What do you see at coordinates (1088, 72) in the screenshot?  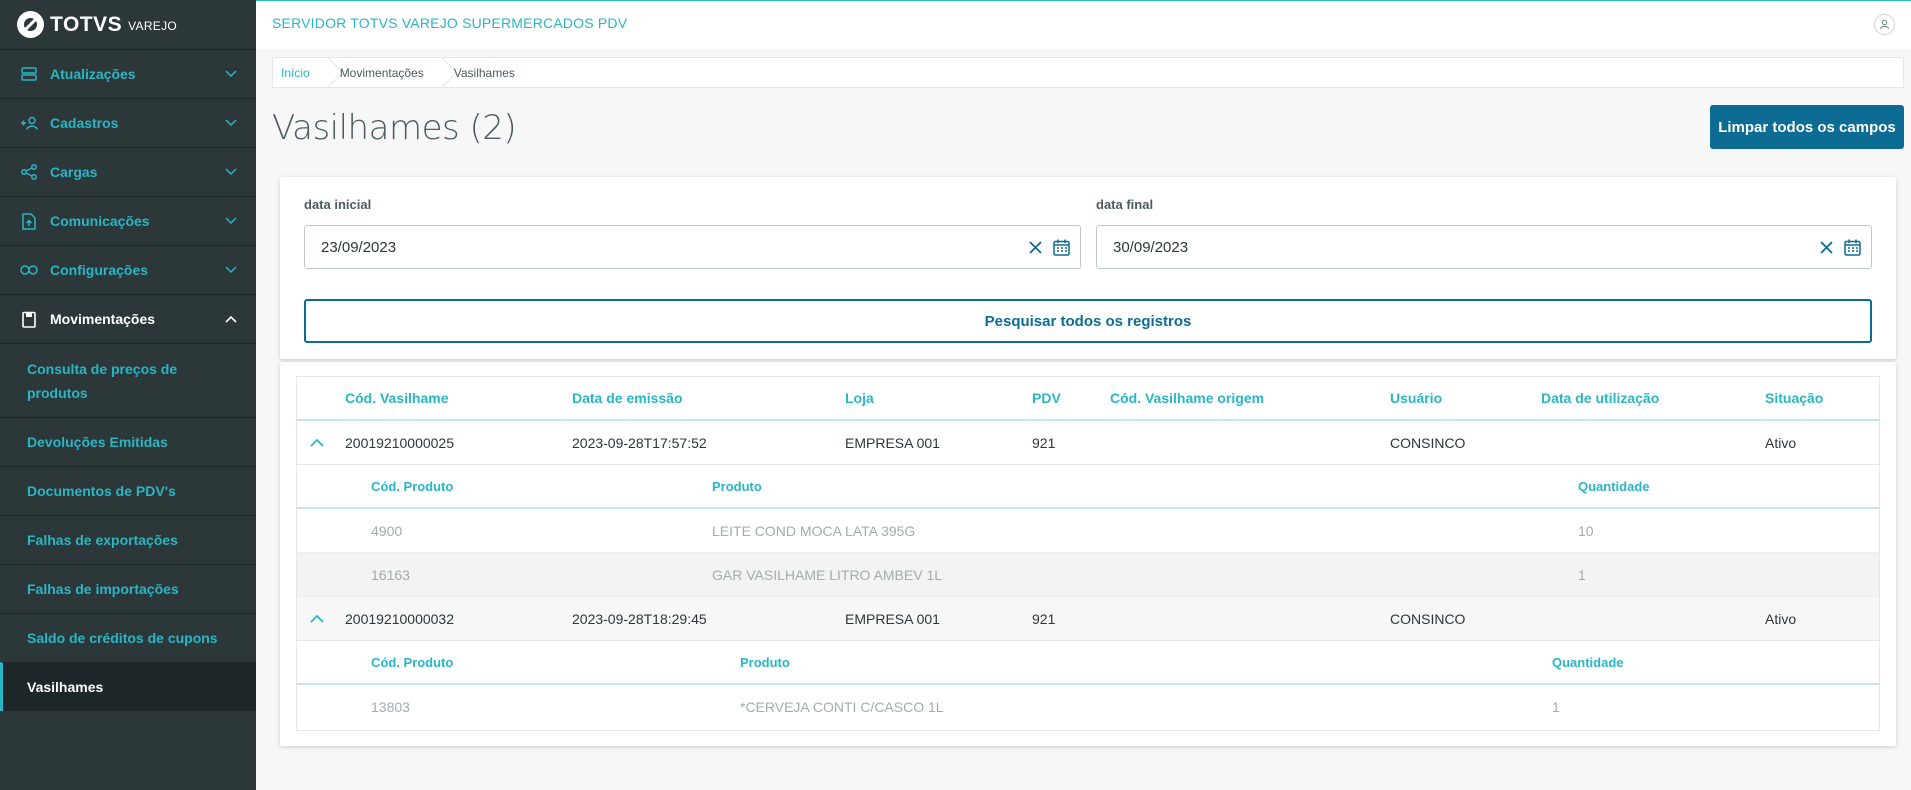 I see `breadcrumb: Início Movimentações Vasilhames` at bounding box center [1088, 72].